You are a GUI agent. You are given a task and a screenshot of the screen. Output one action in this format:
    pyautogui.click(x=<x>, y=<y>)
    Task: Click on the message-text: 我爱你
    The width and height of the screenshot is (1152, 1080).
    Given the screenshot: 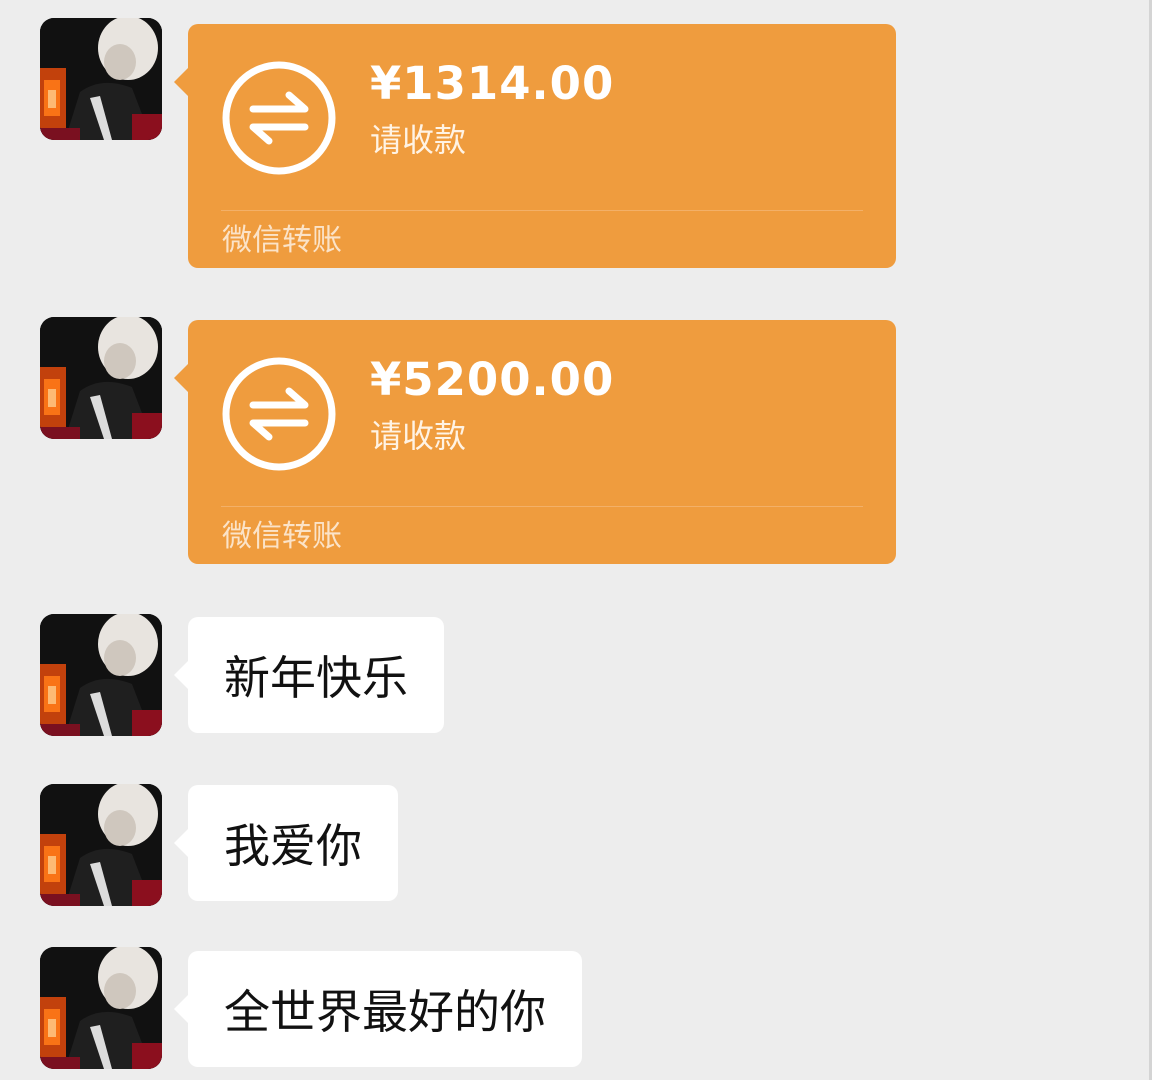 What is the action you would take?
    pyautogui.click(x=293, y=846)
    